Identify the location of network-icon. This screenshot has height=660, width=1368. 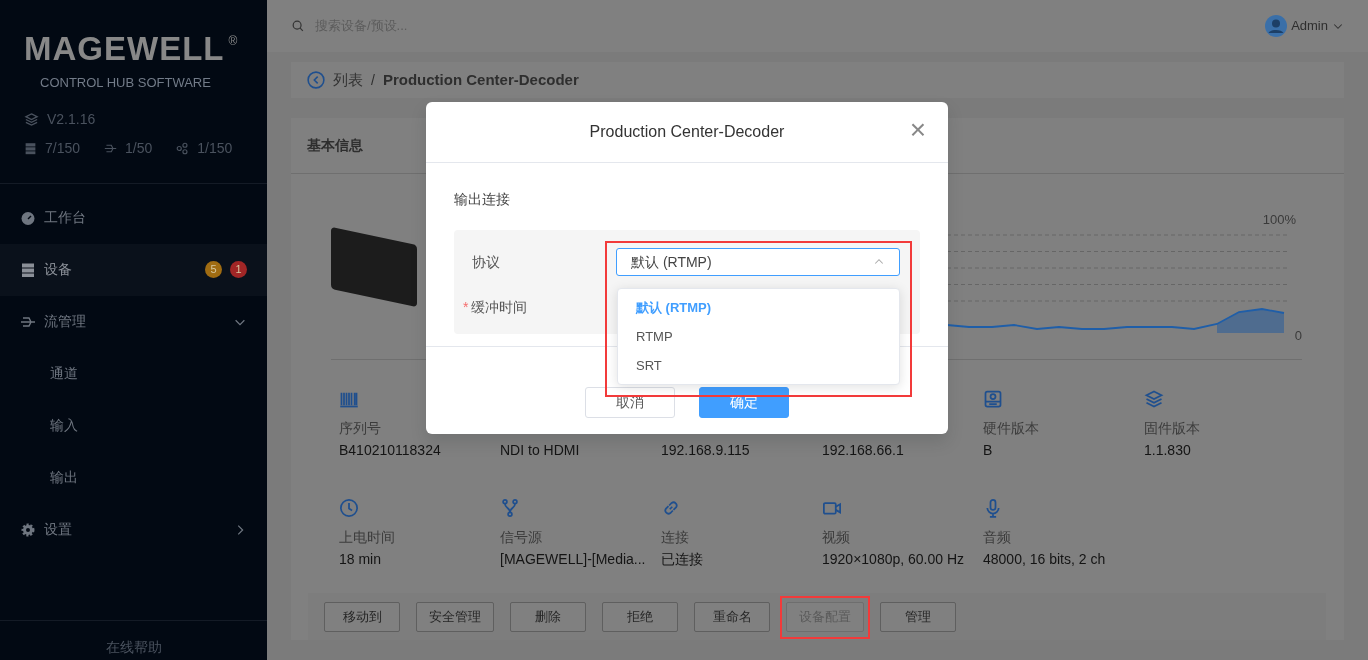
(183, 148).